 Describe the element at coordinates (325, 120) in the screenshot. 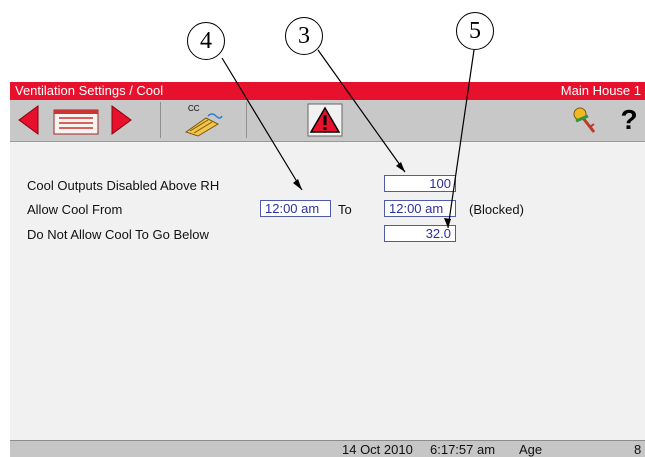

I see `alarm-icon` at that location.